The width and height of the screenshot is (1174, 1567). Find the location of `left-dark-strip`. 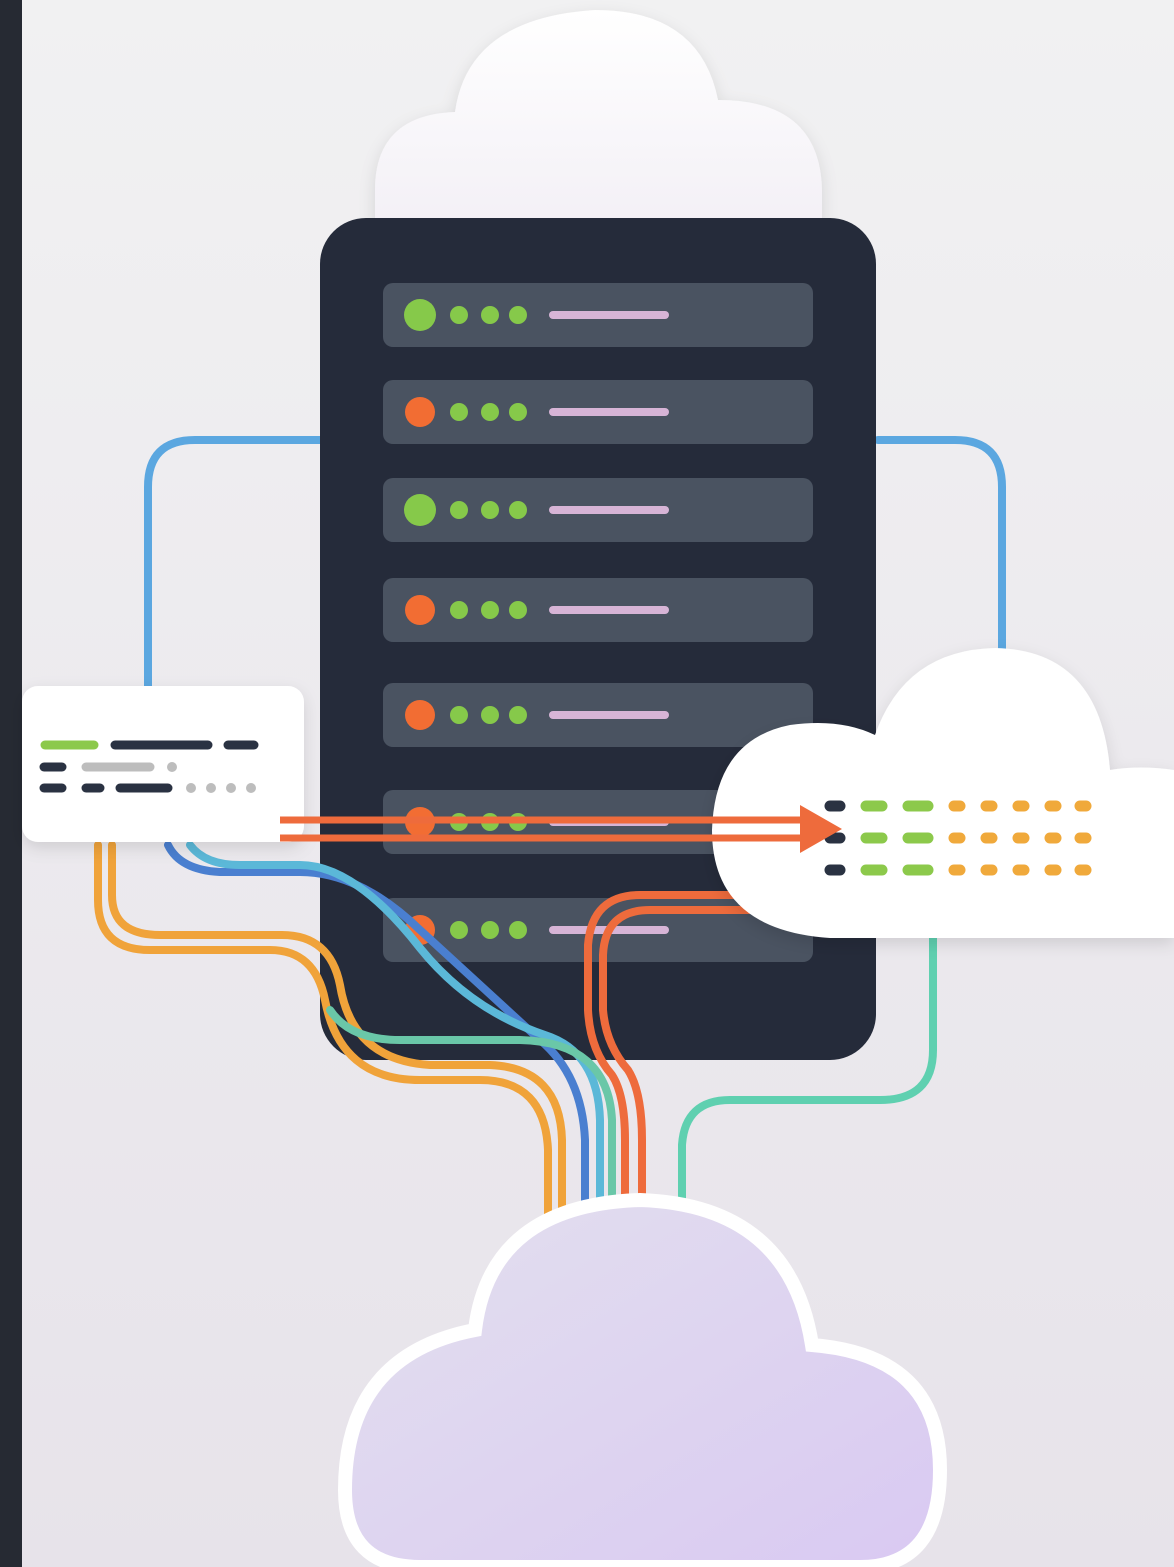

left-dark-strip is located at coordinates (11, 783).